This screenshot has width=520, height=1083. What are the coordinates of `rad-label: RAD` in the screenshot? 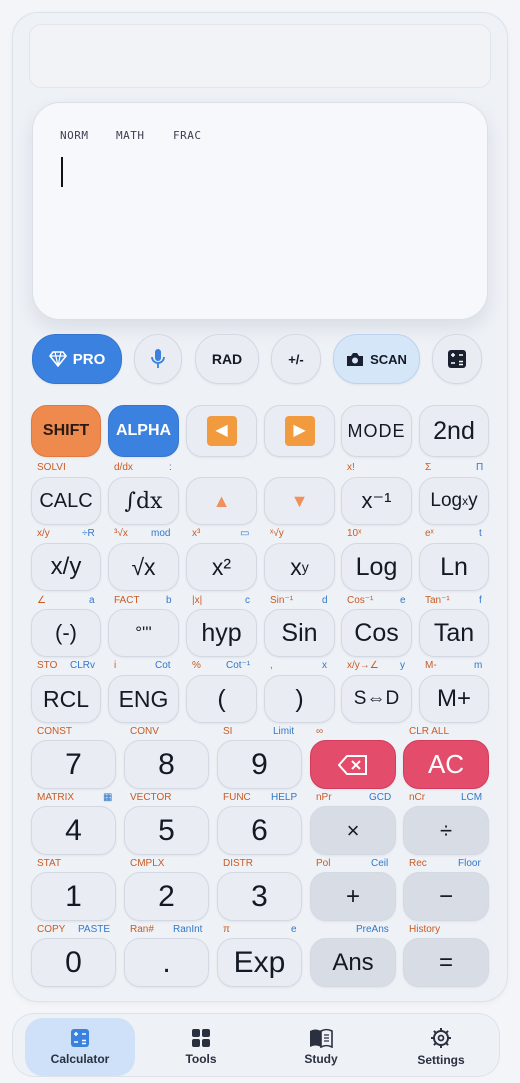 It's located at (227, 359).